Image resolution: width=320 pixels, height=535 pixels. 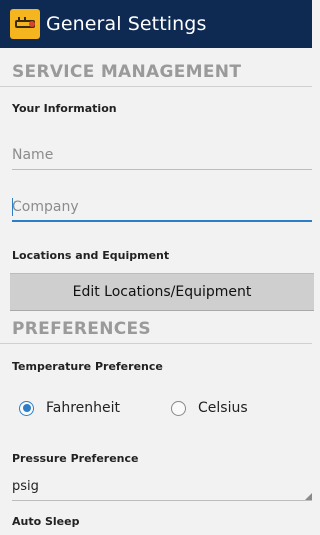 What do you see at coordinates (223, 408) in the screenshot?
I see `celsius-label: Celsius` at bounding box center [223, 408].